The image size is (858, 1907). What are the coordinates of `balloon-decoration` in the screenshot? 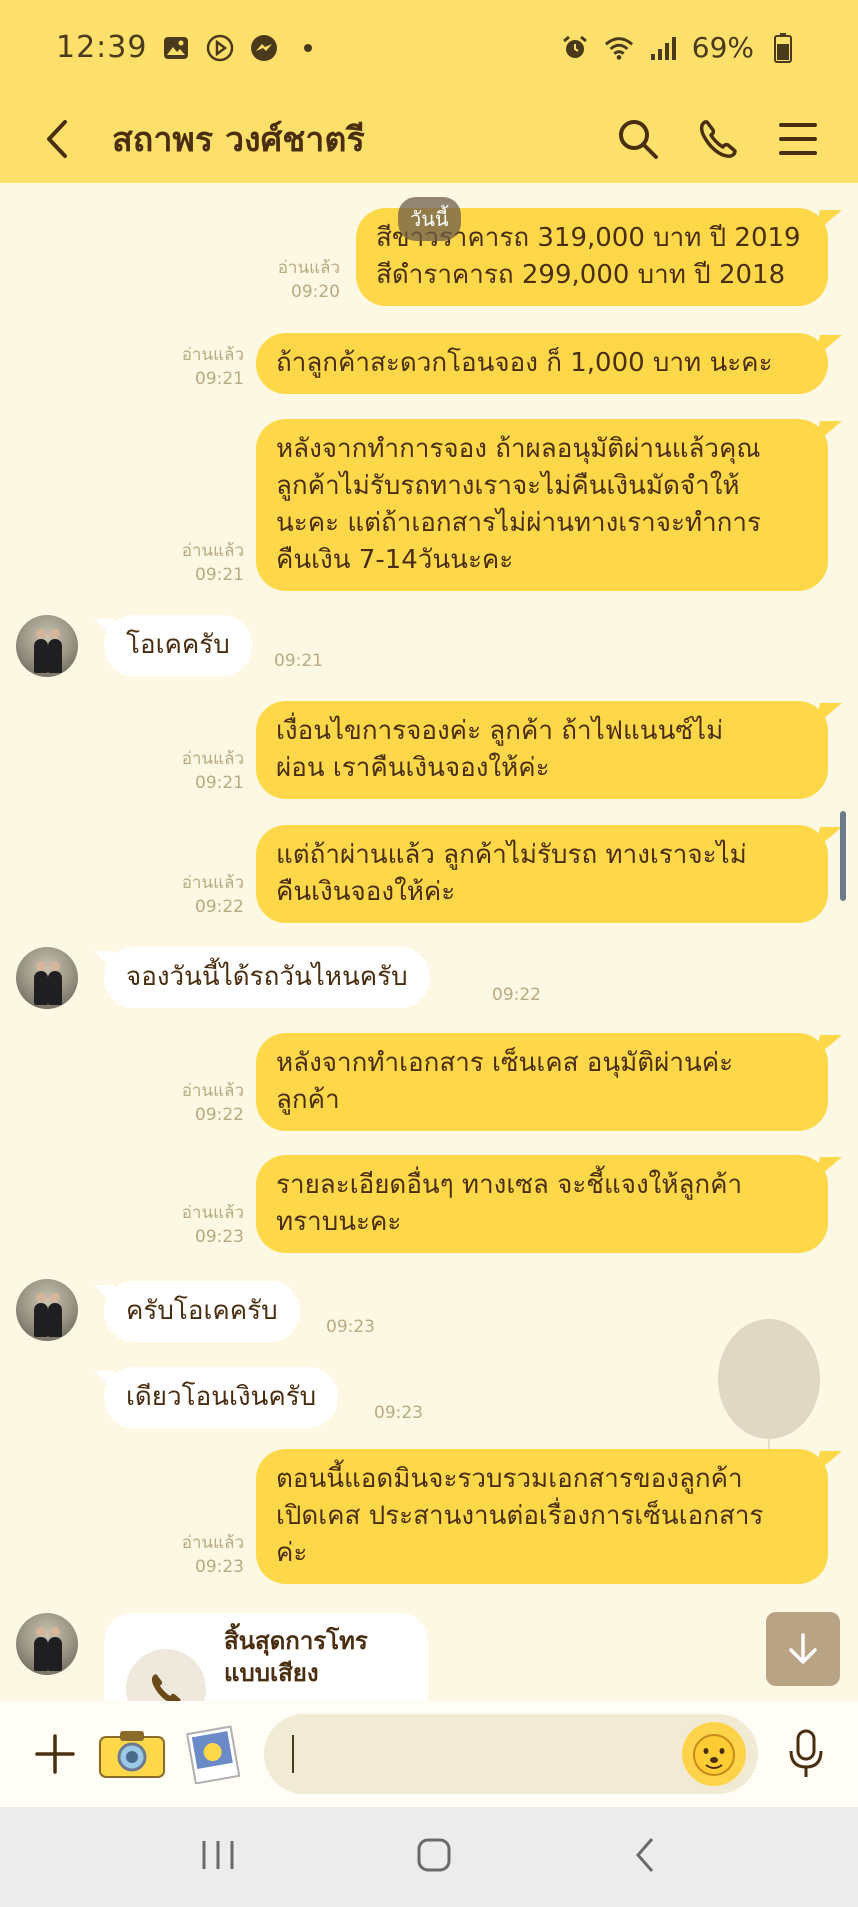 It's located at (769, 1379).